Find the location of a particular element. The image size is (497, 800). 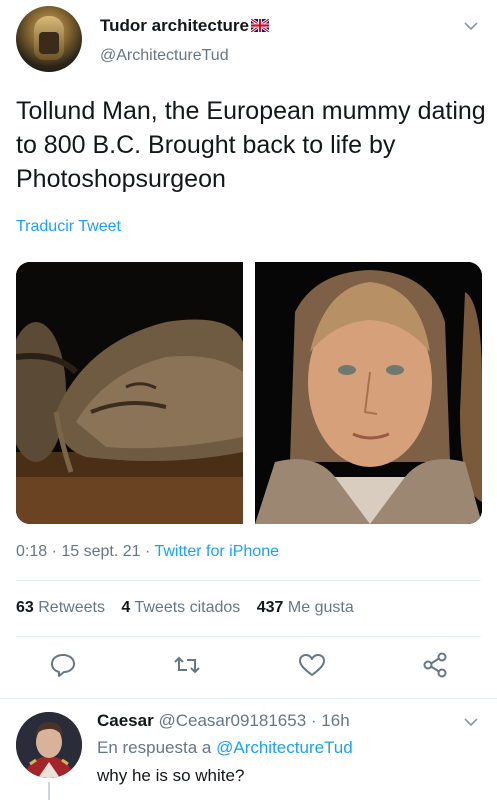

quotes-stat: 4 Tweets citados is located at coordinates (180, 607).